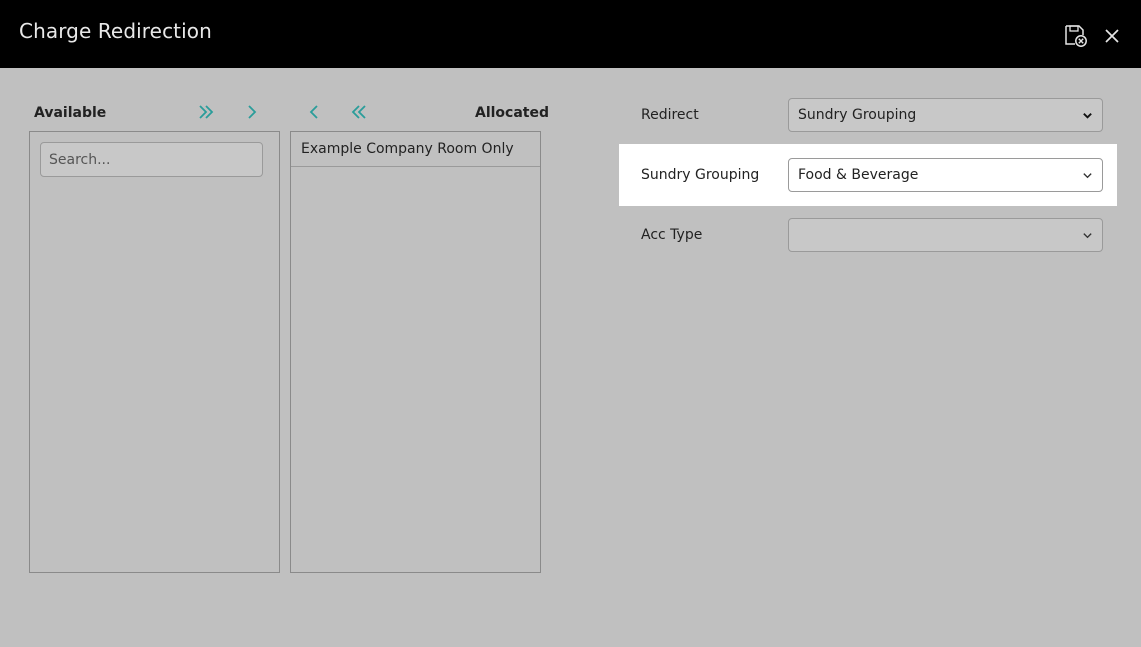  I want to click on allocated-label: Allocated, so click(512, 113).